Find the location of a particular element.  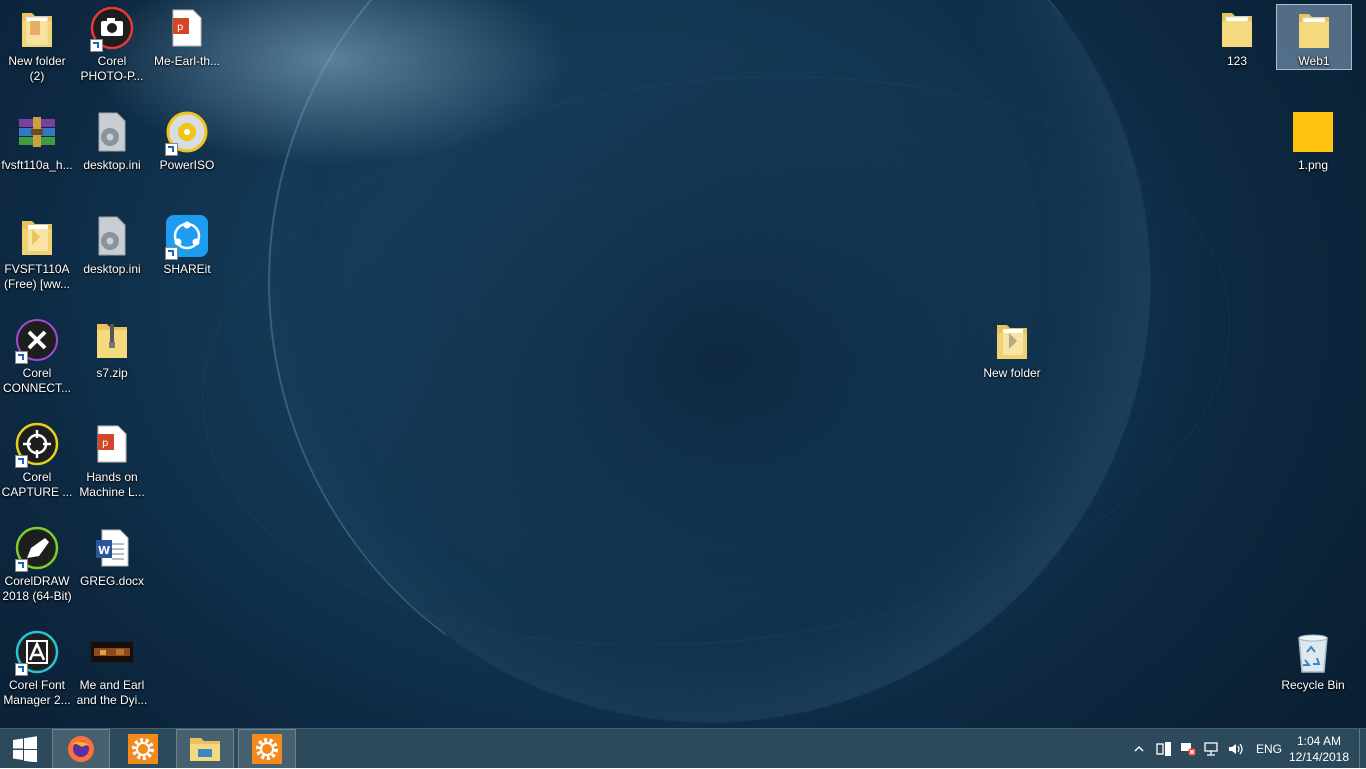

desktop-icon-greg-docx: W GREG.docx is located at coordinates (112, 556).